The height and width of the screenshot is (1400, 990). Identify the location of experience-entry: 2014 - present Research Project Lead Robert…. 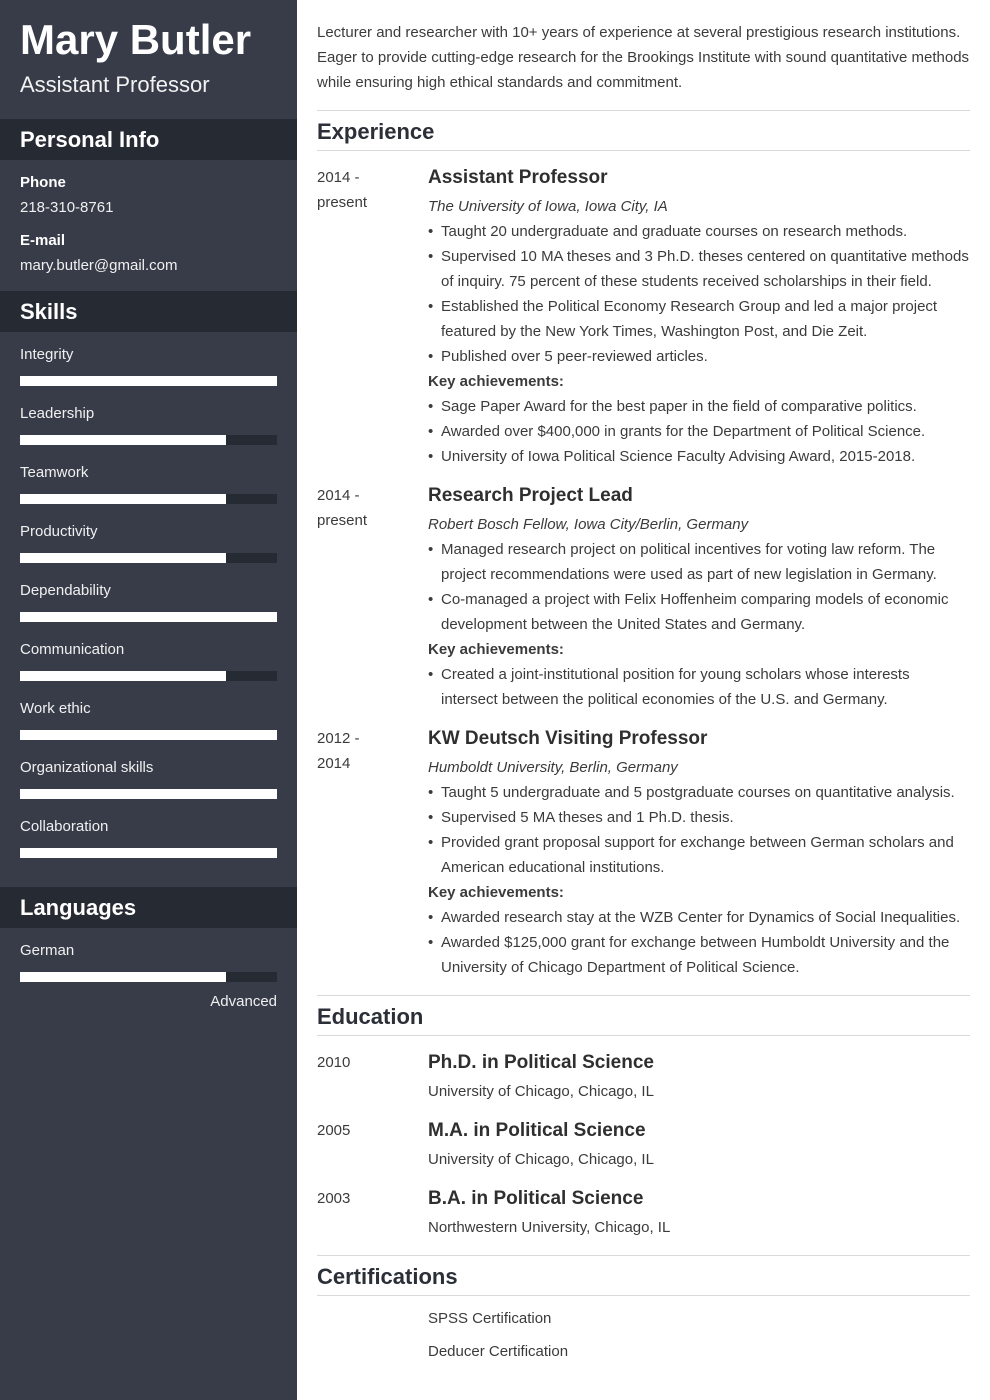
(643, 597).